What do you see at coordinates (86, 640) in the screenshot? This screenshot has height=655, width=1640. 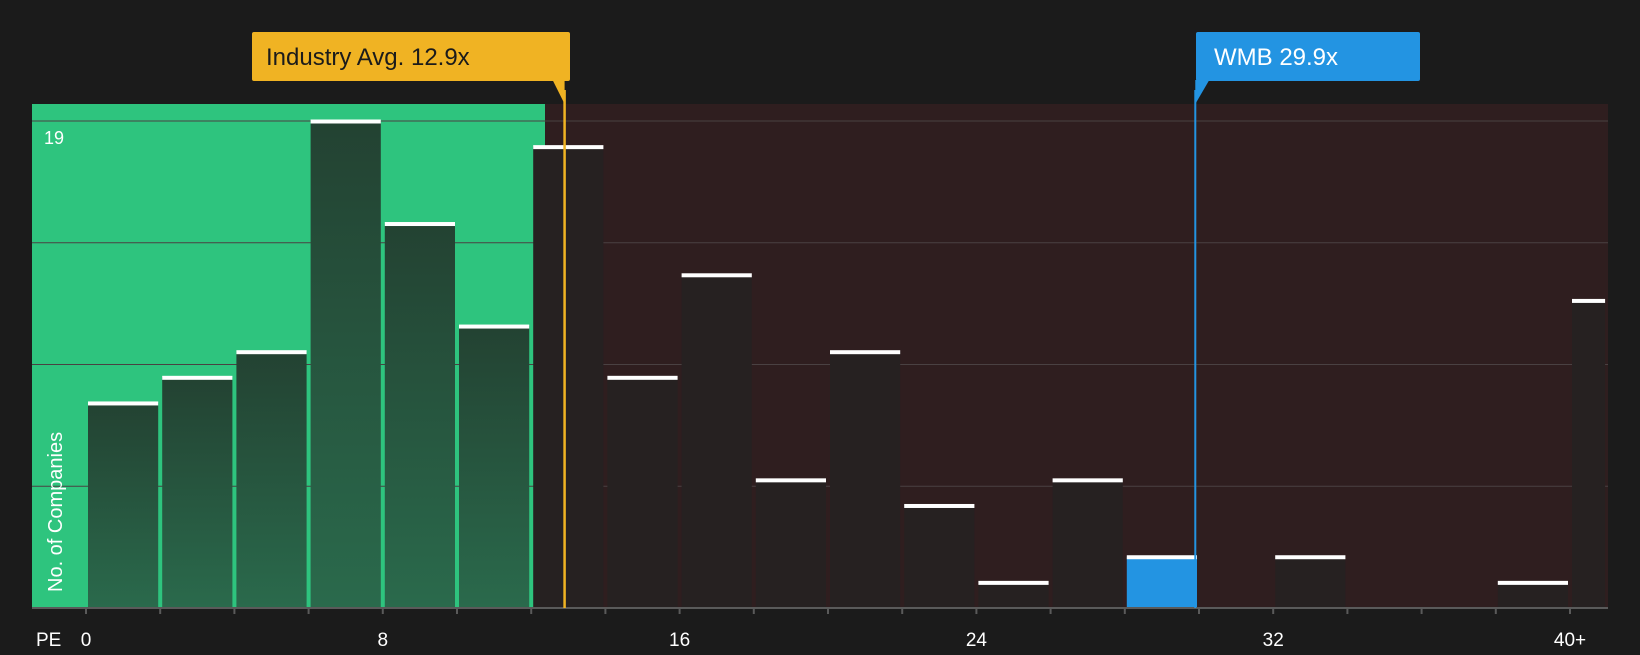 I see `x-tick-label: 0` at bounding box center [86, 640].